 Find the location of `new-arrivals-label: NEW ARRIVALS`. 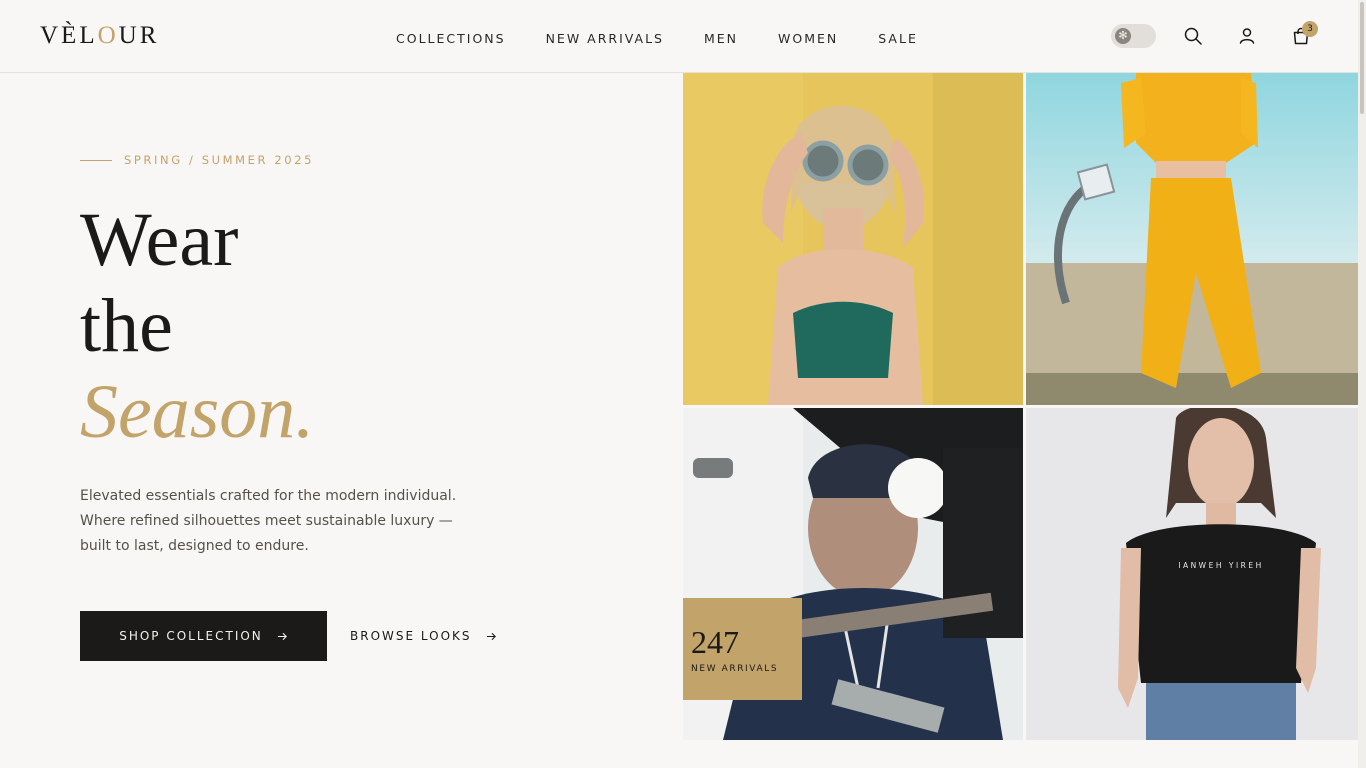

new-arrivals-label: NEW ARRIVALS is located at coordinates (735, 669).